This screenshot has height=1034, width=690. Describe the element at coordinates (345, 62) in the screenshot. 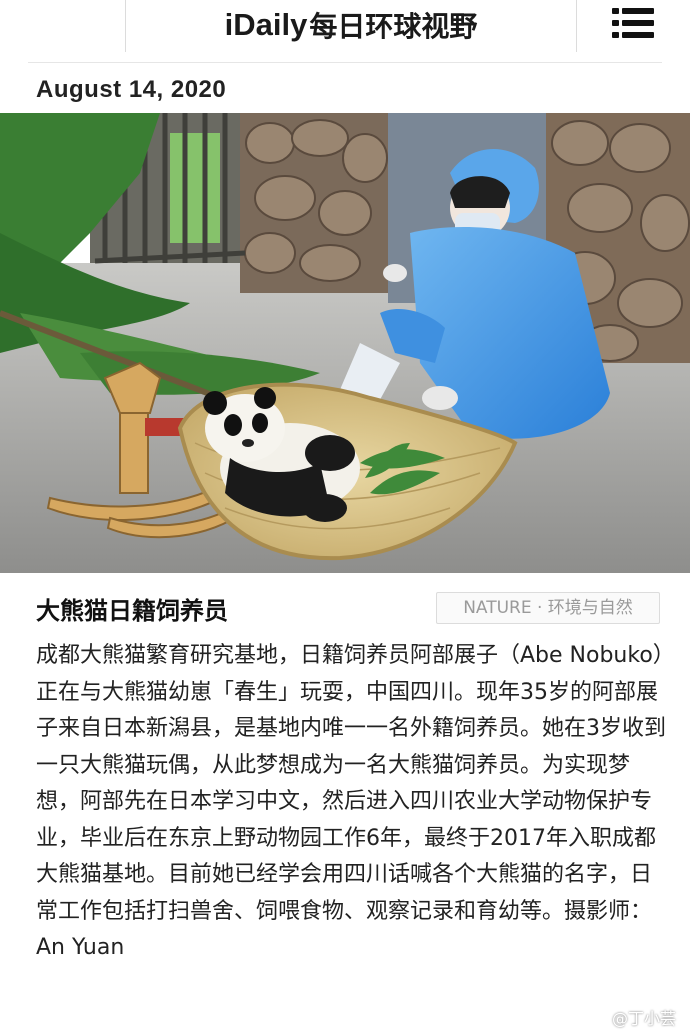

I see `header-divider` at that location.